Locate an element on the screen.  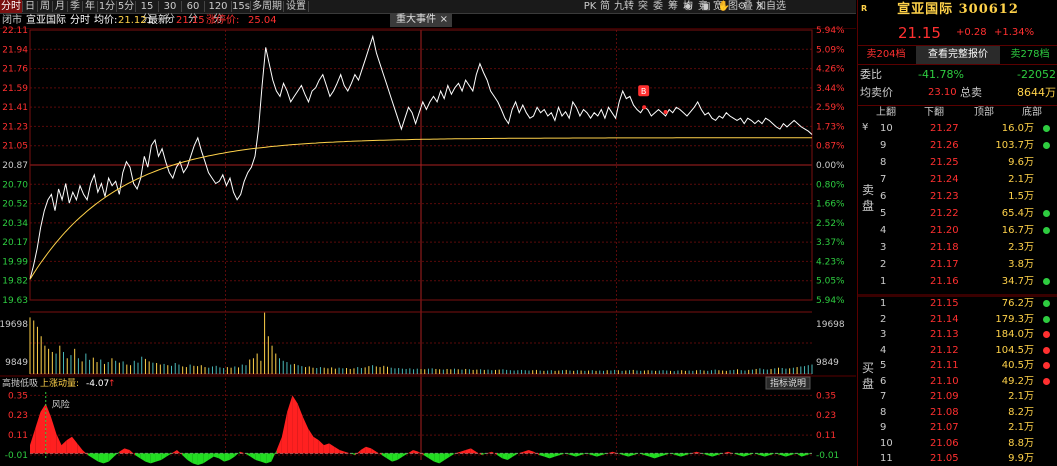
sell-order-row: 8 21.25 9.6万 is located at coordinates (957, 162).